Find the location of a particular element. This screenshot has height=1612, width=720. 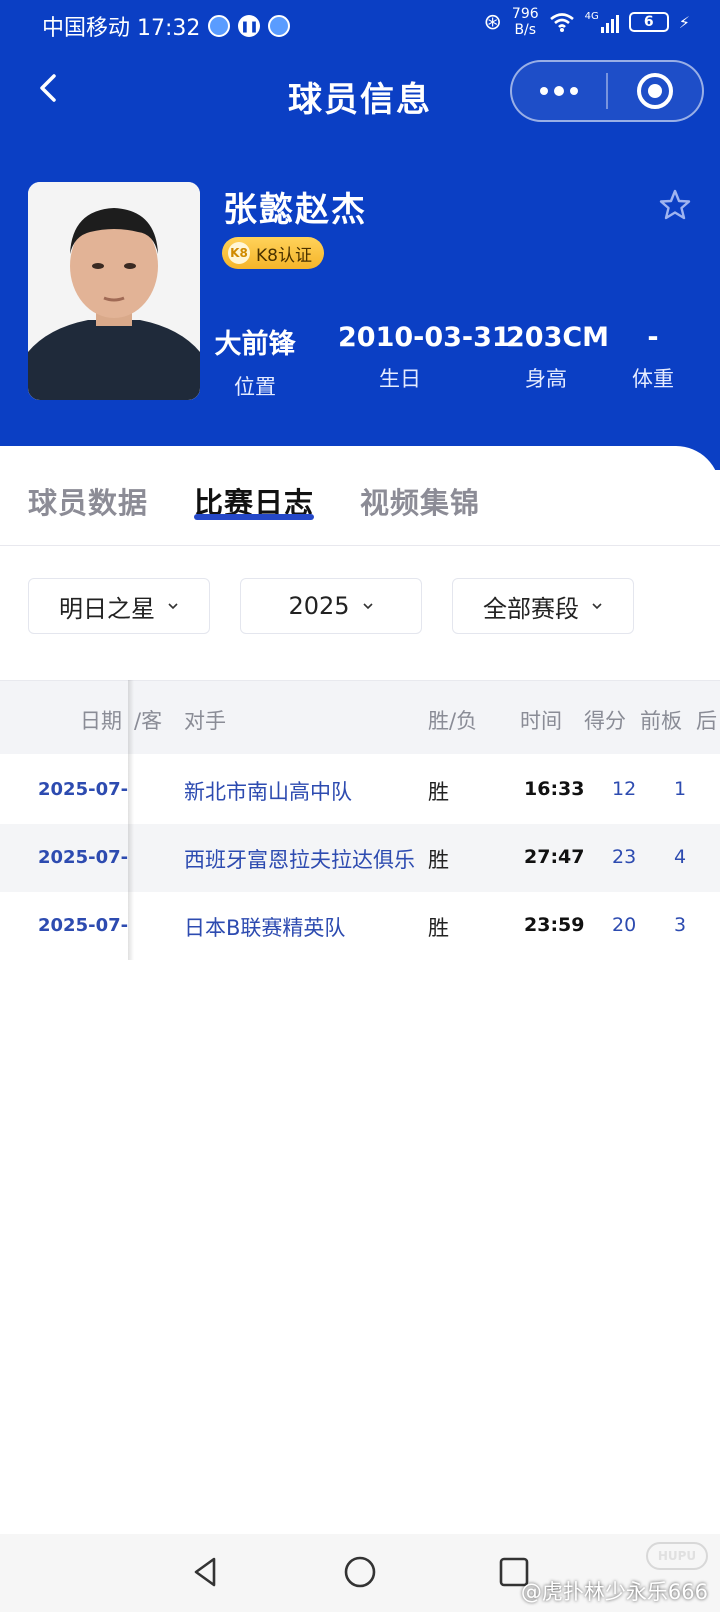

cell-oreb: 3 is located at coordinates (680, 925).